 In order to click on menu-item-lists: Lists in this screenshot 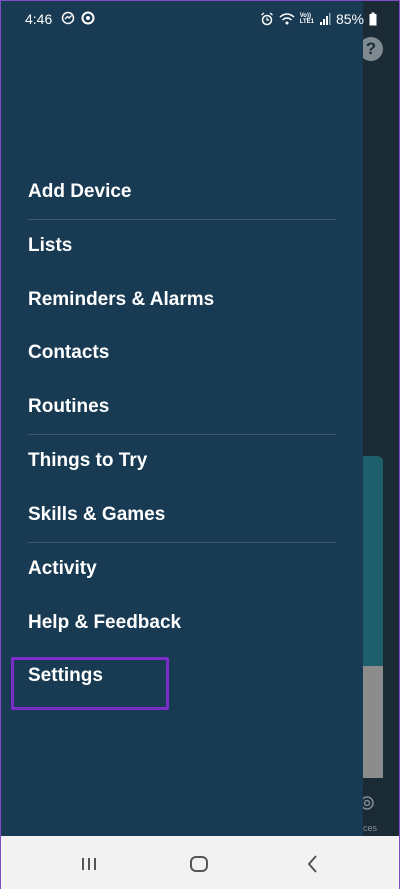, I will do `click(182, 247)`.